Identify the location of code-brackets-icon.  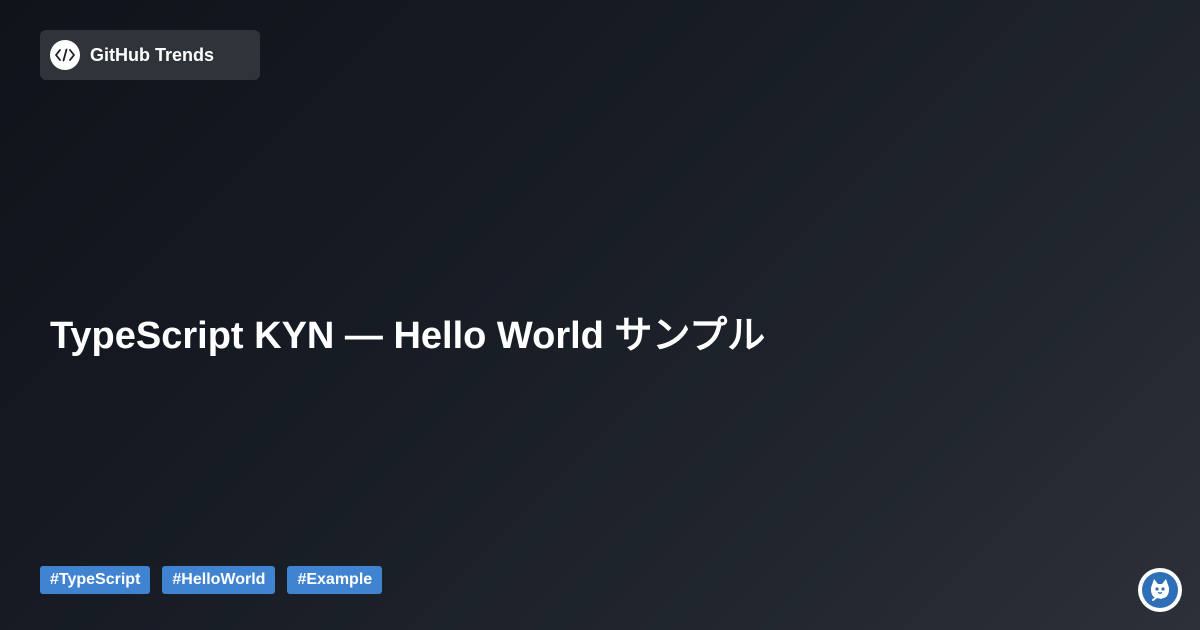
(65, 55).